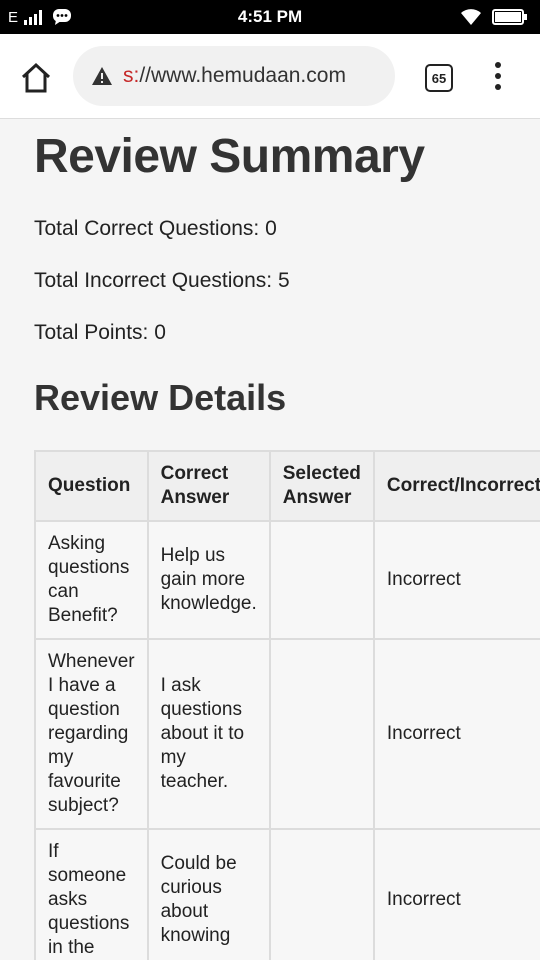 The height and width of the screenshot is (960, 540). Describe the element at coordinates (208, 486) in the screenshot. I see `header-correct-answer: Correct Answer` at that location.